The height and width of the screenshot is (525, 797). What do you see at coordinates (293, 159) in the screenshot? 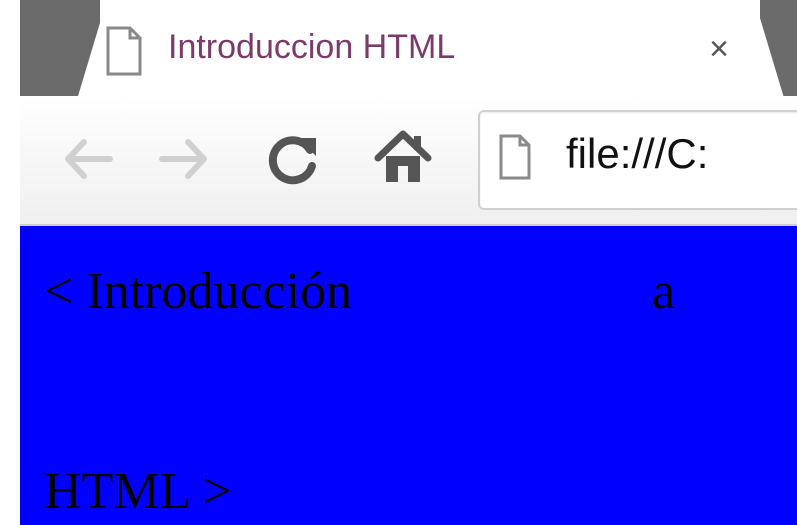
I see `reload-icon` at bounding box center [293, 159].